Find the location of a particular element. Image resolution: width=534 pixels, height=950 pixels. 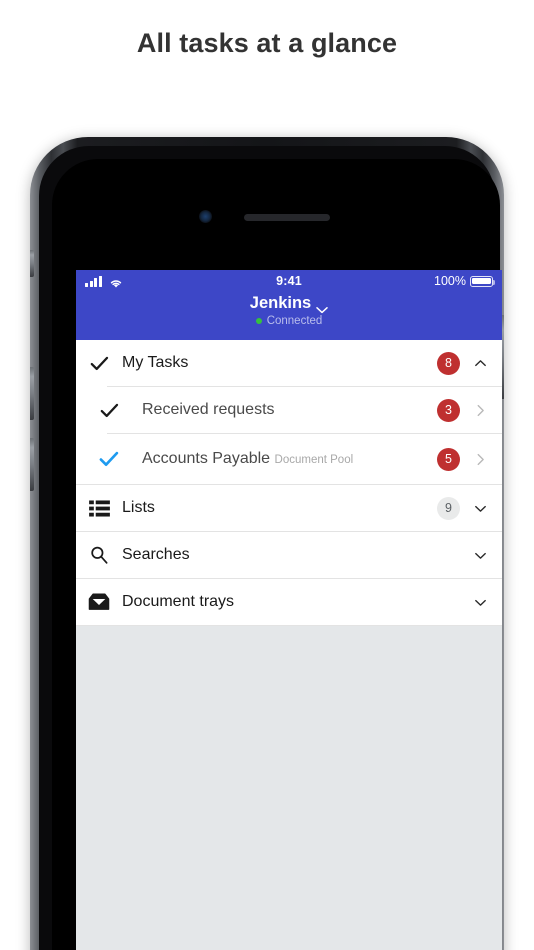

list-item-accounts-payable: Accounts Payable Document Pool 5 is located at coordinates (289, 459).